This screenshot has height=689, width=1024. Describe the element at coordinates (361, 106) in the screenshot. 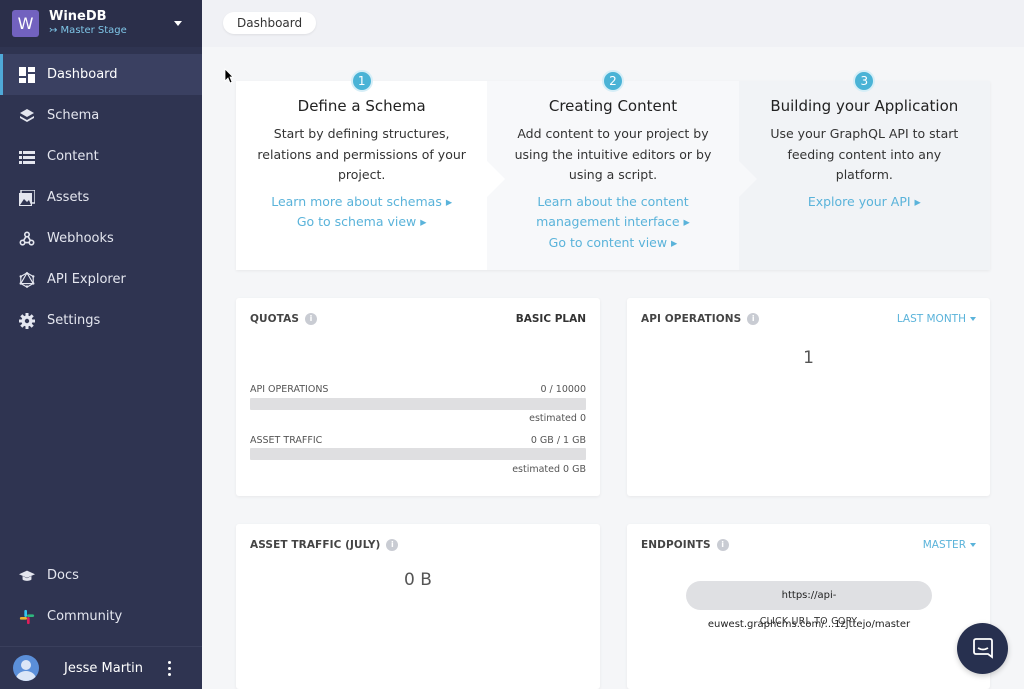

I see `step-title: Define a Schema` at that location.